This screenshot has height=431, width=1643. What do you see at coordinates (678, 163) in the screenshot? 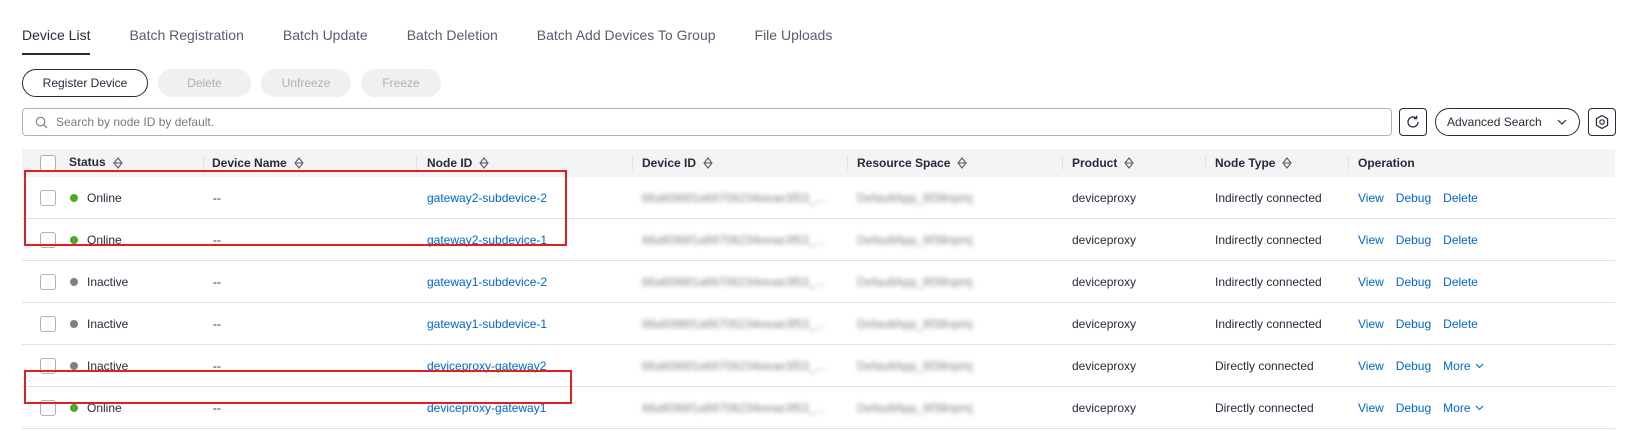
I see `column-header-device-id: Device ID` at bounding box center [678, 163].